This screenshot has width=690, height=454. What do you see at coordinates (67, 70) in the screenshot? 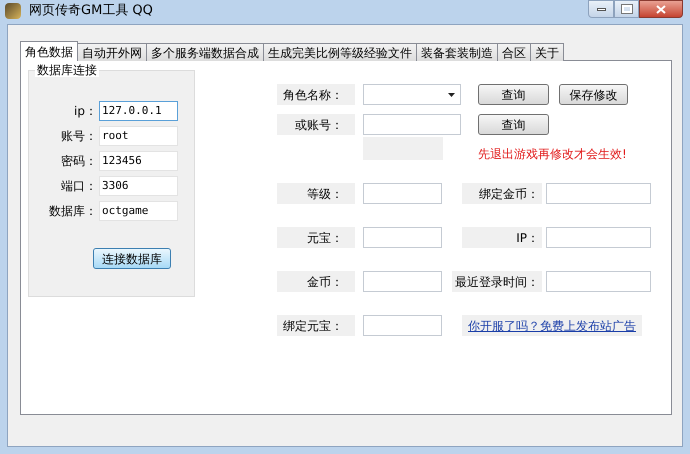
I see `group-title: 数据库连接` at bounding box center [67, 70].